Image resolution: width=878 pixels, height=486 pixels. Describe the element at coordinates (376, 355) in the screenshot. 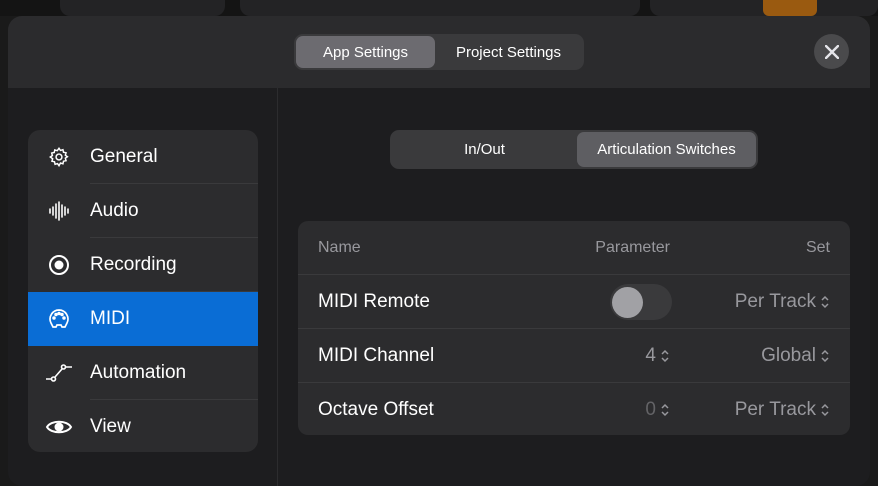

I see `row-name: MIDI Channel` at that location.